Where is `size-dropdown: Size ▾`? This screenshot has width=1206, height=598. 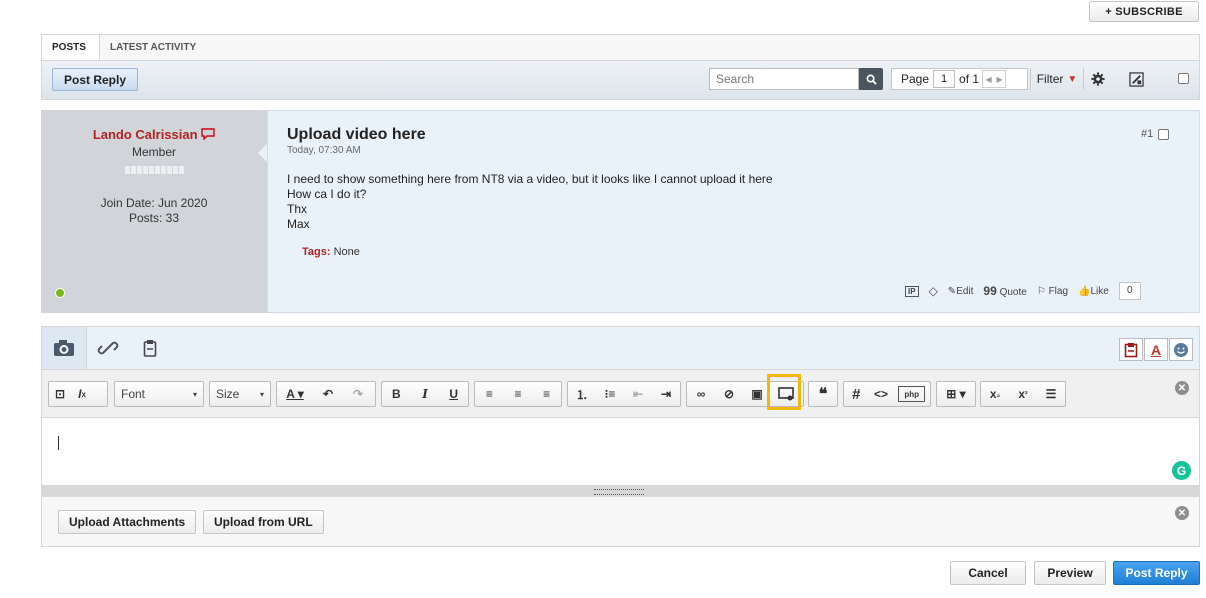 size-dropdown: Size ▾ is located at coordinates (240, 394).